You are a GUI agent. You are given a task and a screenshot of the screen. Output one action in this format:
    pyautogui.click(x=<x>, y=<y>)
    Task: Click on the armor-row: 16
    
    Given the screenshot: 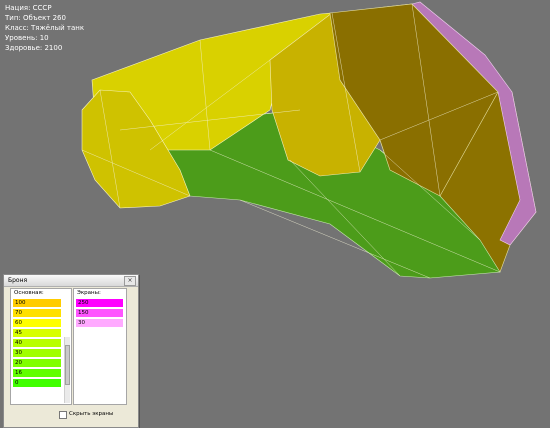 What is the action you would take?
    pyautogui.click(x=37, y=373)
    